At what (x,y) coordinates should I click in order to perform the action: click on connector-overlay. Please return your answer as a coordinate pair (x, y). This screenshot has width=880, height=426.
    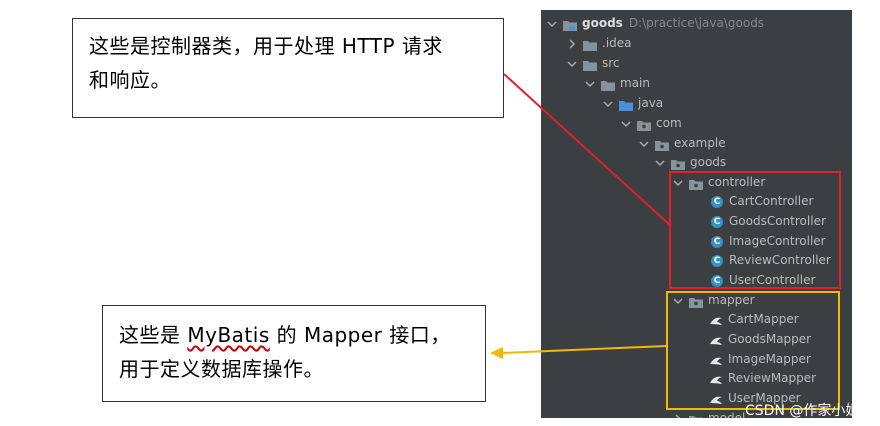
    Looking at the image, I should click on (581, 216).